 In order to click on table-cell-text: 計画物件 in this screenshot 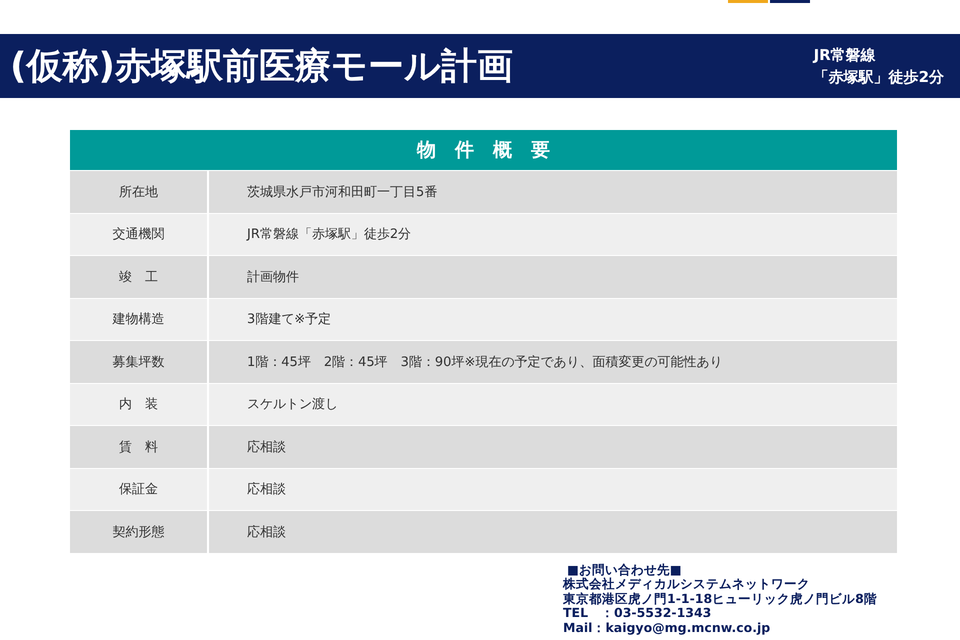, I will do `click(273, 277)`.